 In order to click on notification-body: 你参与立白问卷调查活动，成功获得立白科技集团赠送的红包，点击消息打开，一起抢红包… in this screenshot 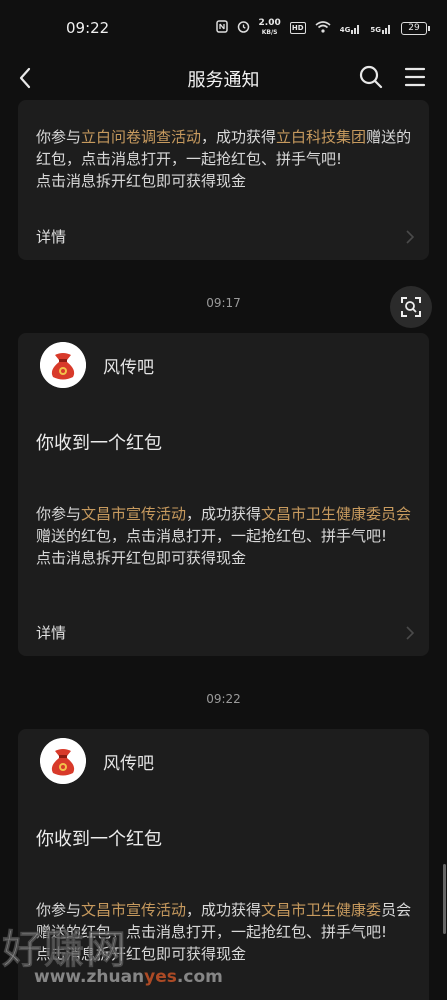, I will do `click(224, 159)`.